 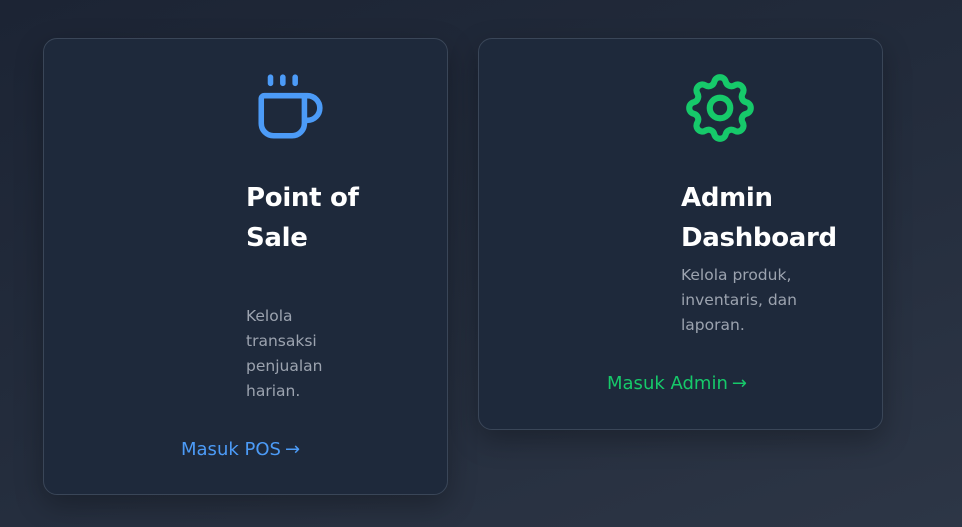 What do you see at coordinates (739, 300) in the screenshot?
I see `admin-description: Kelola produk, inventaris, dan laporan.` at bounding box center [739, 300].